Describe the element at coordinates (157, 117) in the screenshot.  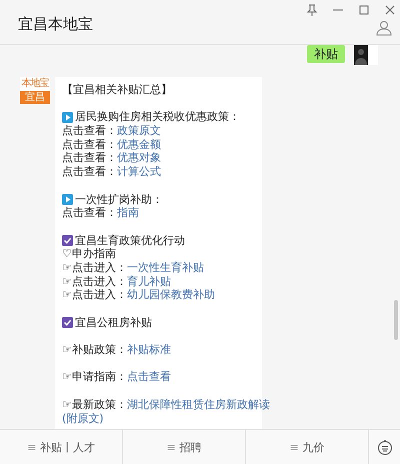
I see `heading-text: 居民换购住房相关税收优惠政策：` at that location.